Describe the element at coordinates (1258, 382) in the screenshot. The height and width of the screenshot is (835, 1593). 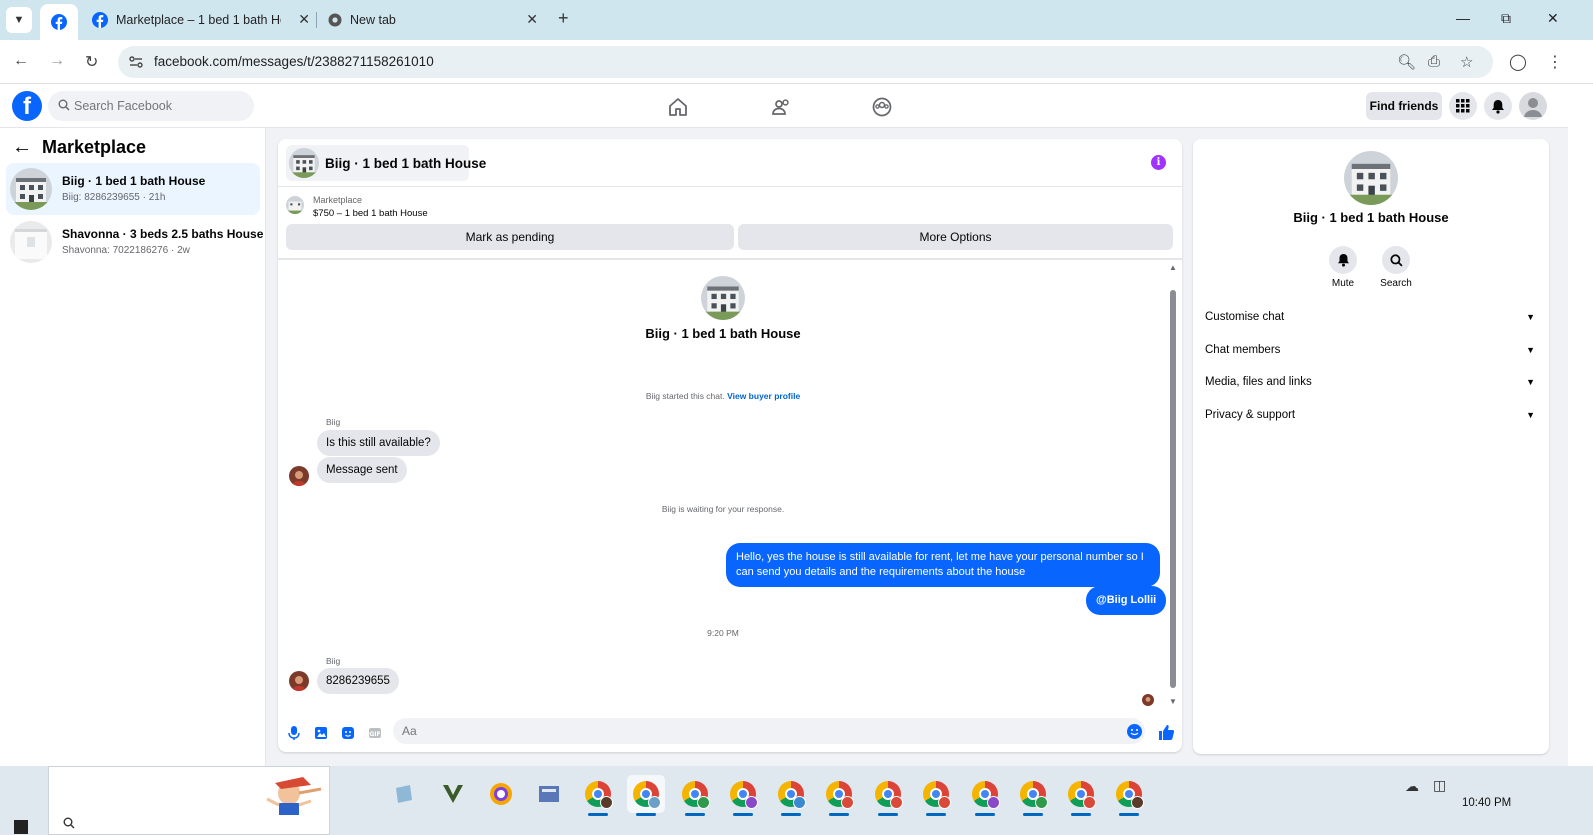
I see `section-label: Media, files and links` at that location.